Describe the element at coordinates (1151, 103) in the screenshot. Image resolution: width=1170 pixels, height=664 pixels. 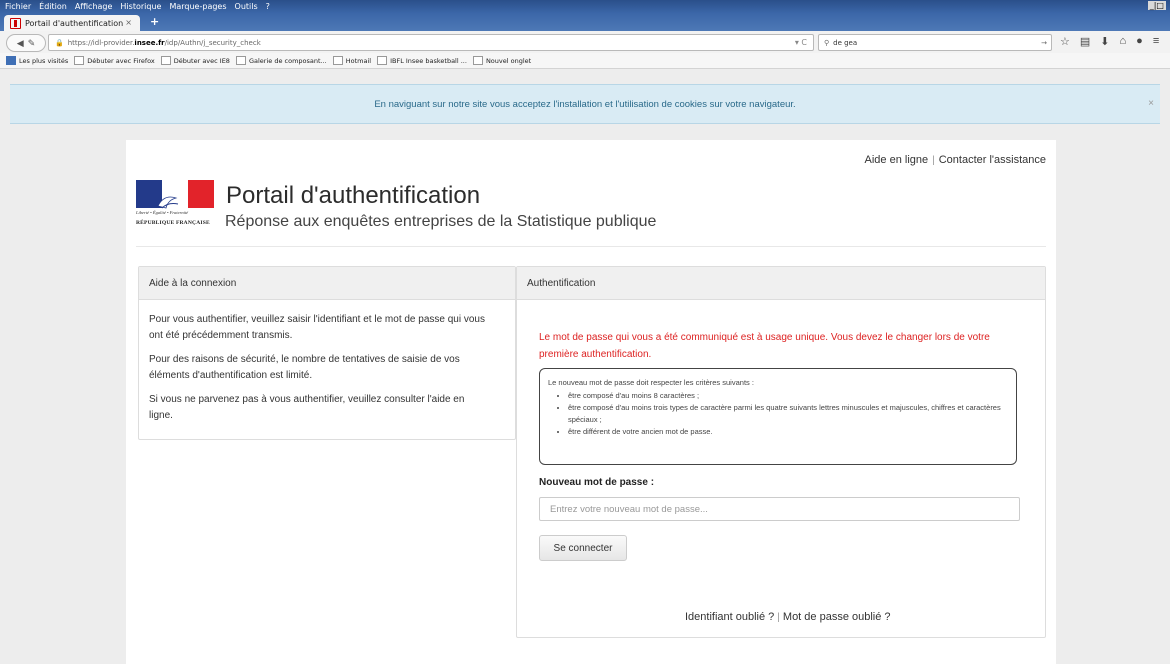
I see `cookie-close-icon: ×` at that location.